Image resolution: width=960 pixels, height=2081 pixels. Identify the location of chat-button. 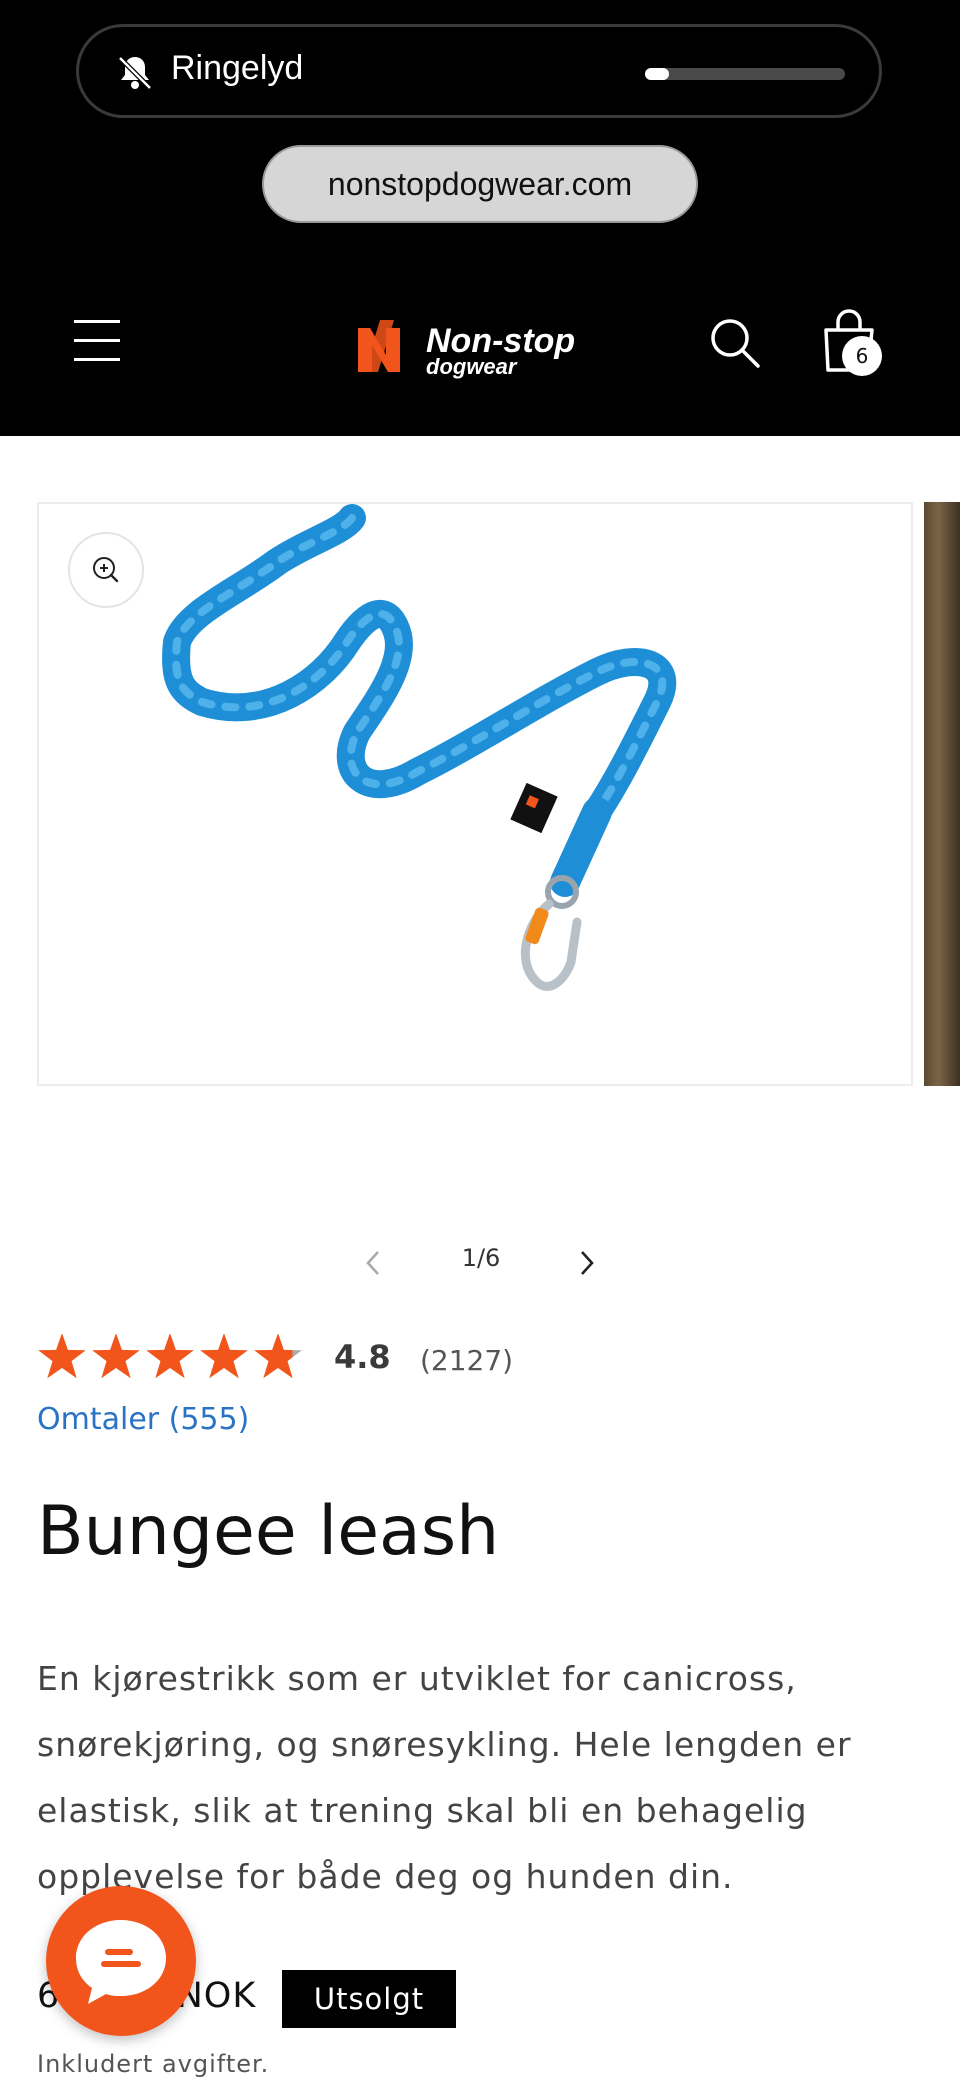
(121, 1961).